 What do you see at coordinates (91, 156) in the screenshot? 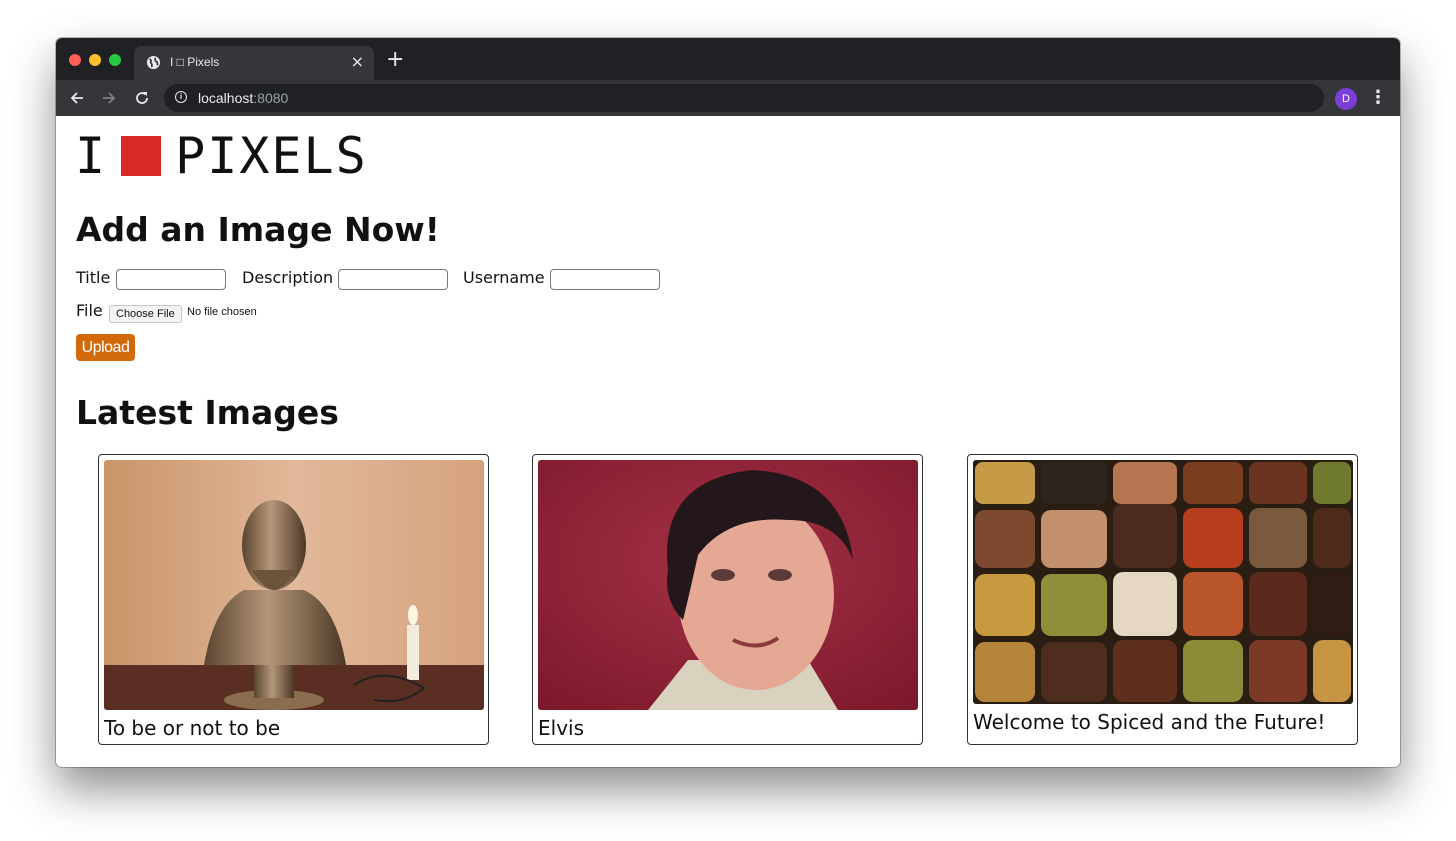
I see `logo-left-text: I` at bounding box center [91, 156].